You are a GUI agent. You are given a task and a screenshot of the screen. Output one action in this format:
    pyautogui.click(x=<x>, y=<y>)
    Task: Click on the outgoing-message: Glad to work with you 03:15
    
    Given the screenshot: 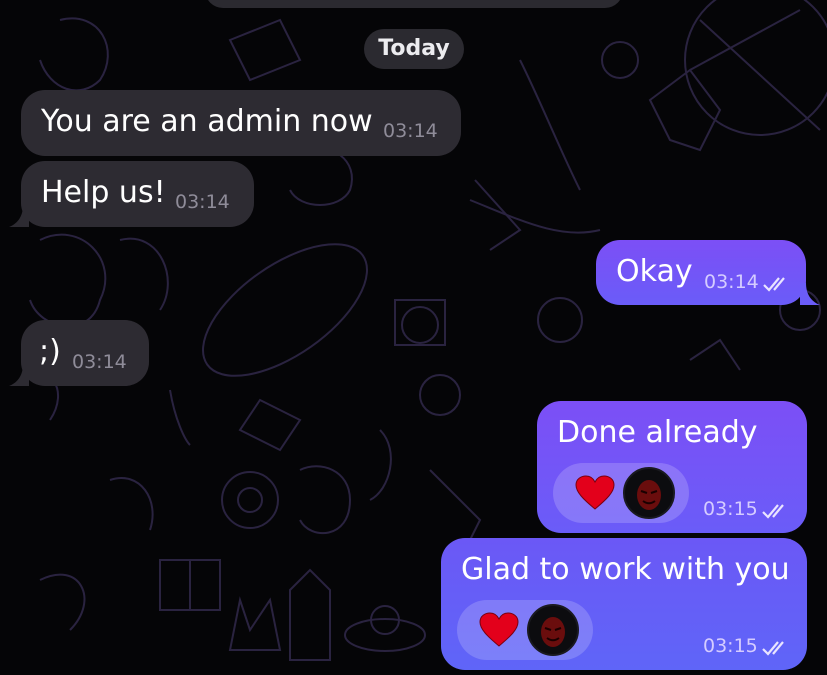 What is the action you would take?
    pyautogui.click(x=624, y=604)
    